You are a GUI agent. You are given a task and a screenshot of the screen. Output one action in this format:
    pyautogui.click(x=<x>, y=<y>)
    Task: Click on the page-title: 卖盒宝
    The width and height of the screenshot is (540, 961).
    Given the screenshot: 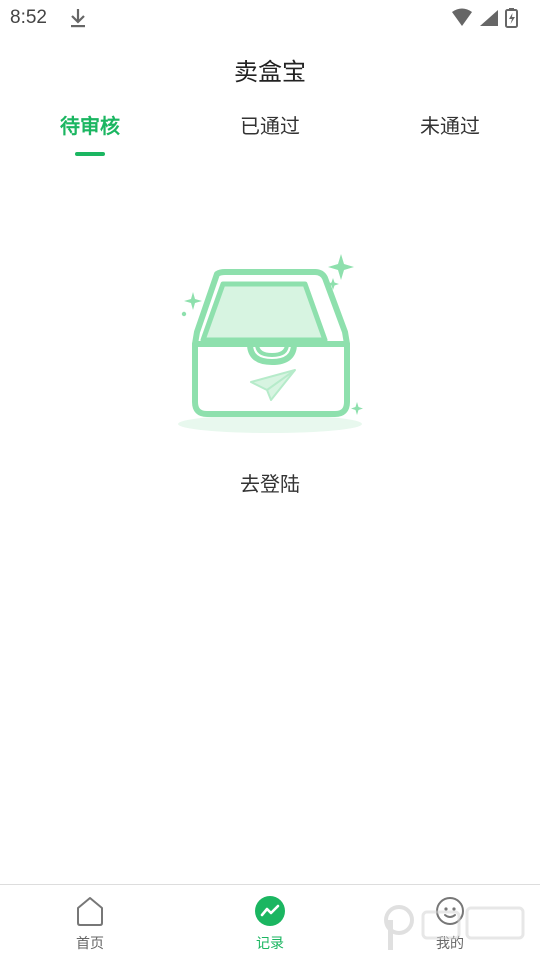 What is the action you would take?
    pyautogui.click(x=270, y=72)
    